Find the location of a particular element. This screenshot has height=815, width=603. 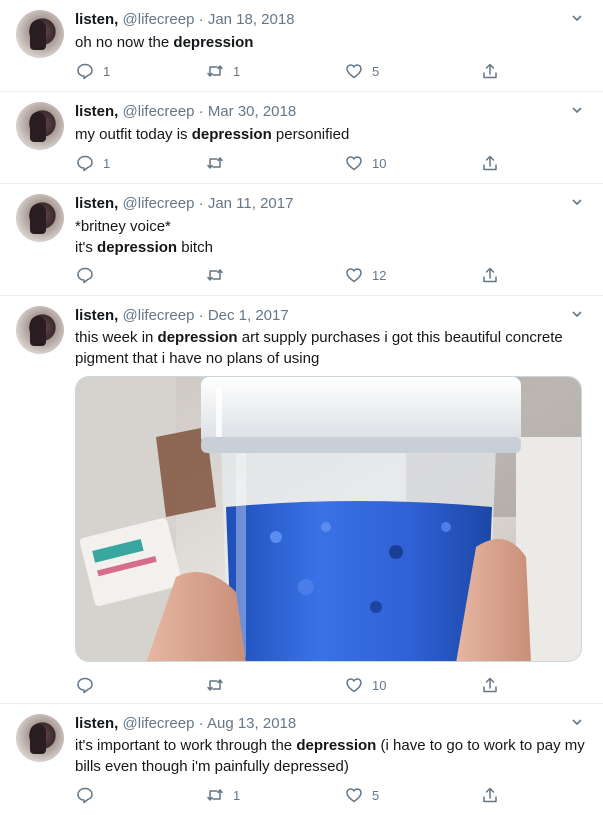

tweet-header: listen, @lifecreep · Aug 13, 2018 is located at coordinates (185, 724).